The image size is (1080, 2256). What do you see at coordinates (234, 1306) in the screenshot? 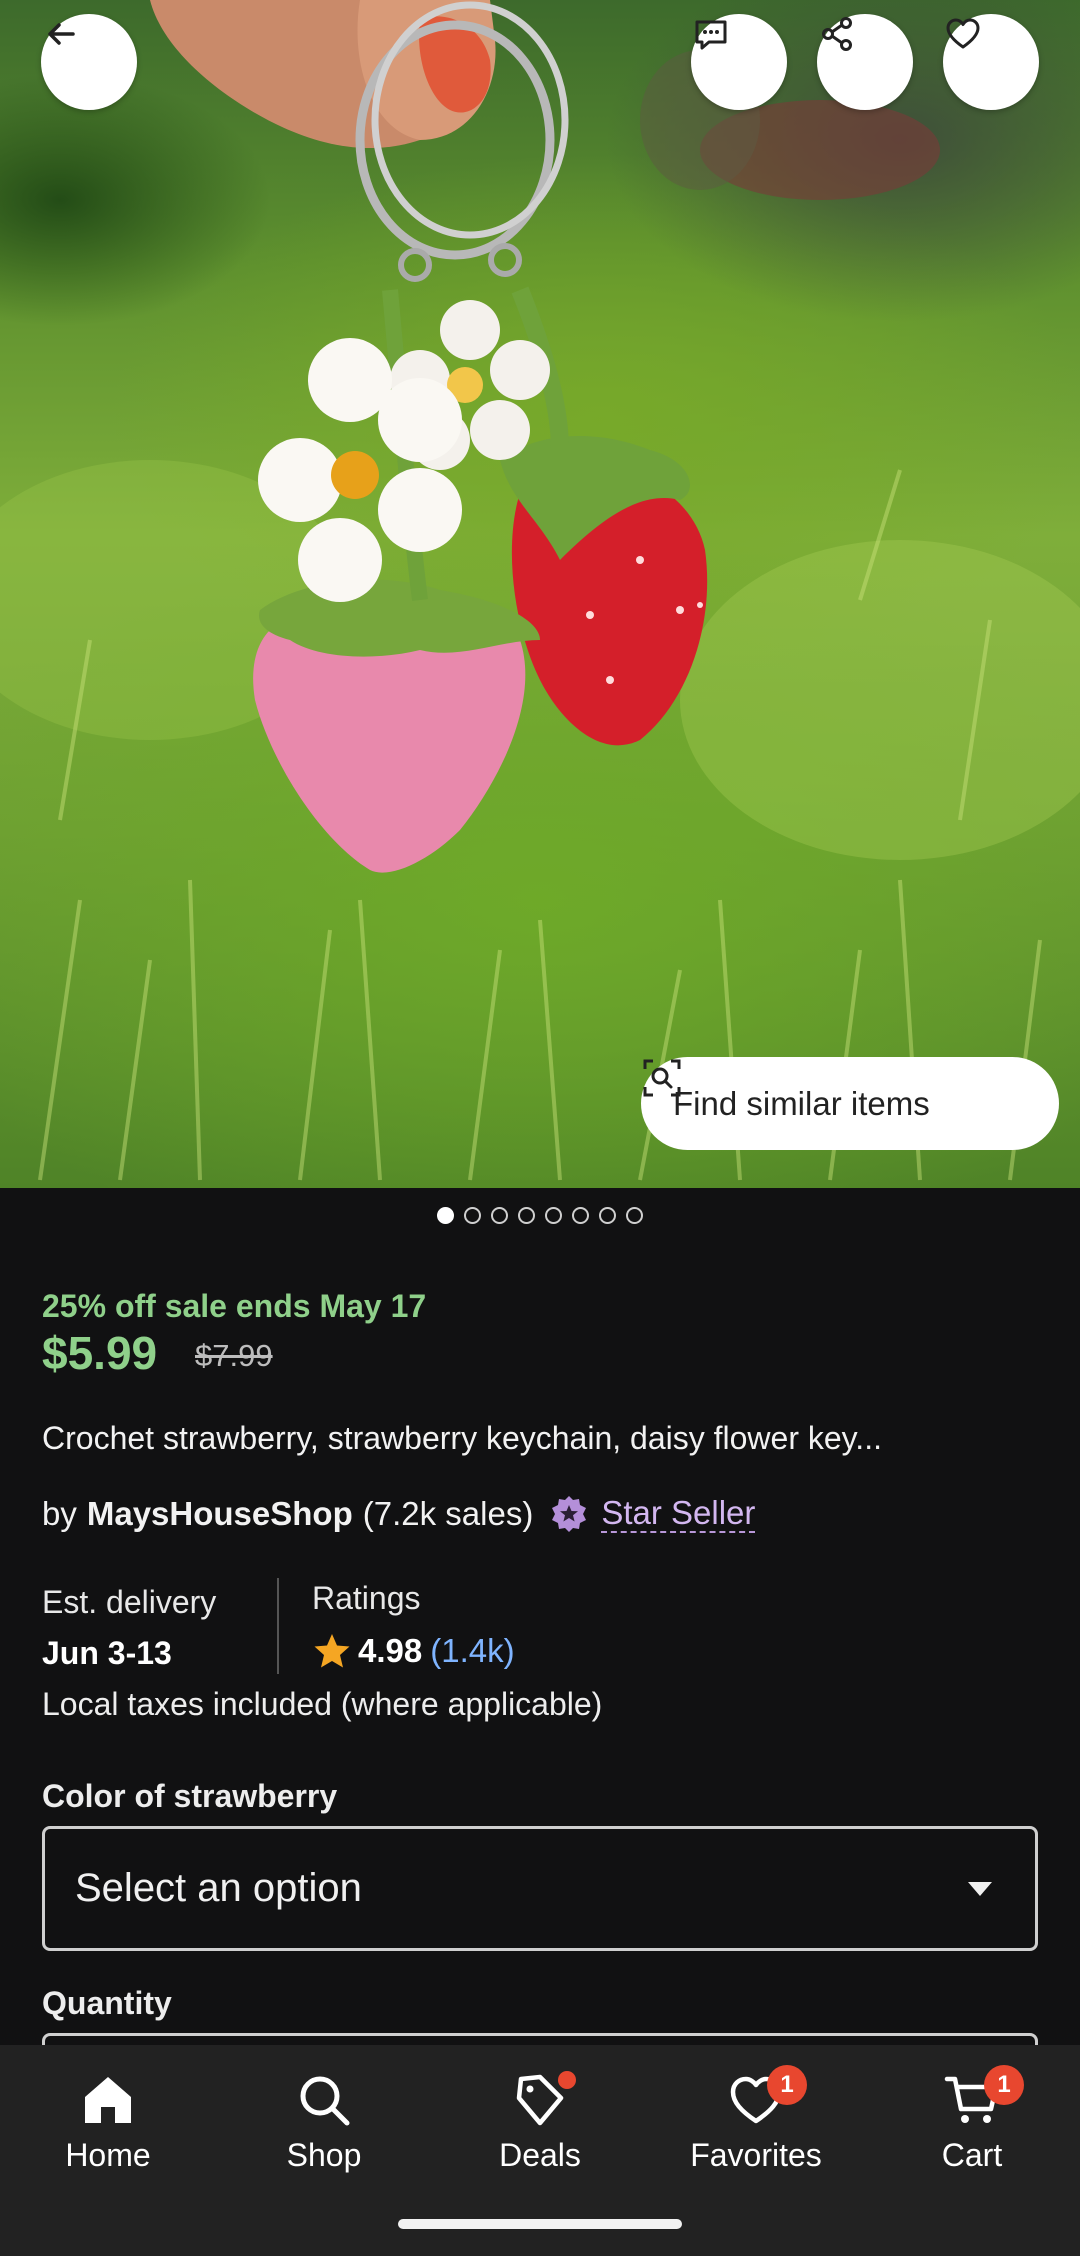
I see `sale-banner: 25% off sale ends May 17` at bounding box center [234, 1306].